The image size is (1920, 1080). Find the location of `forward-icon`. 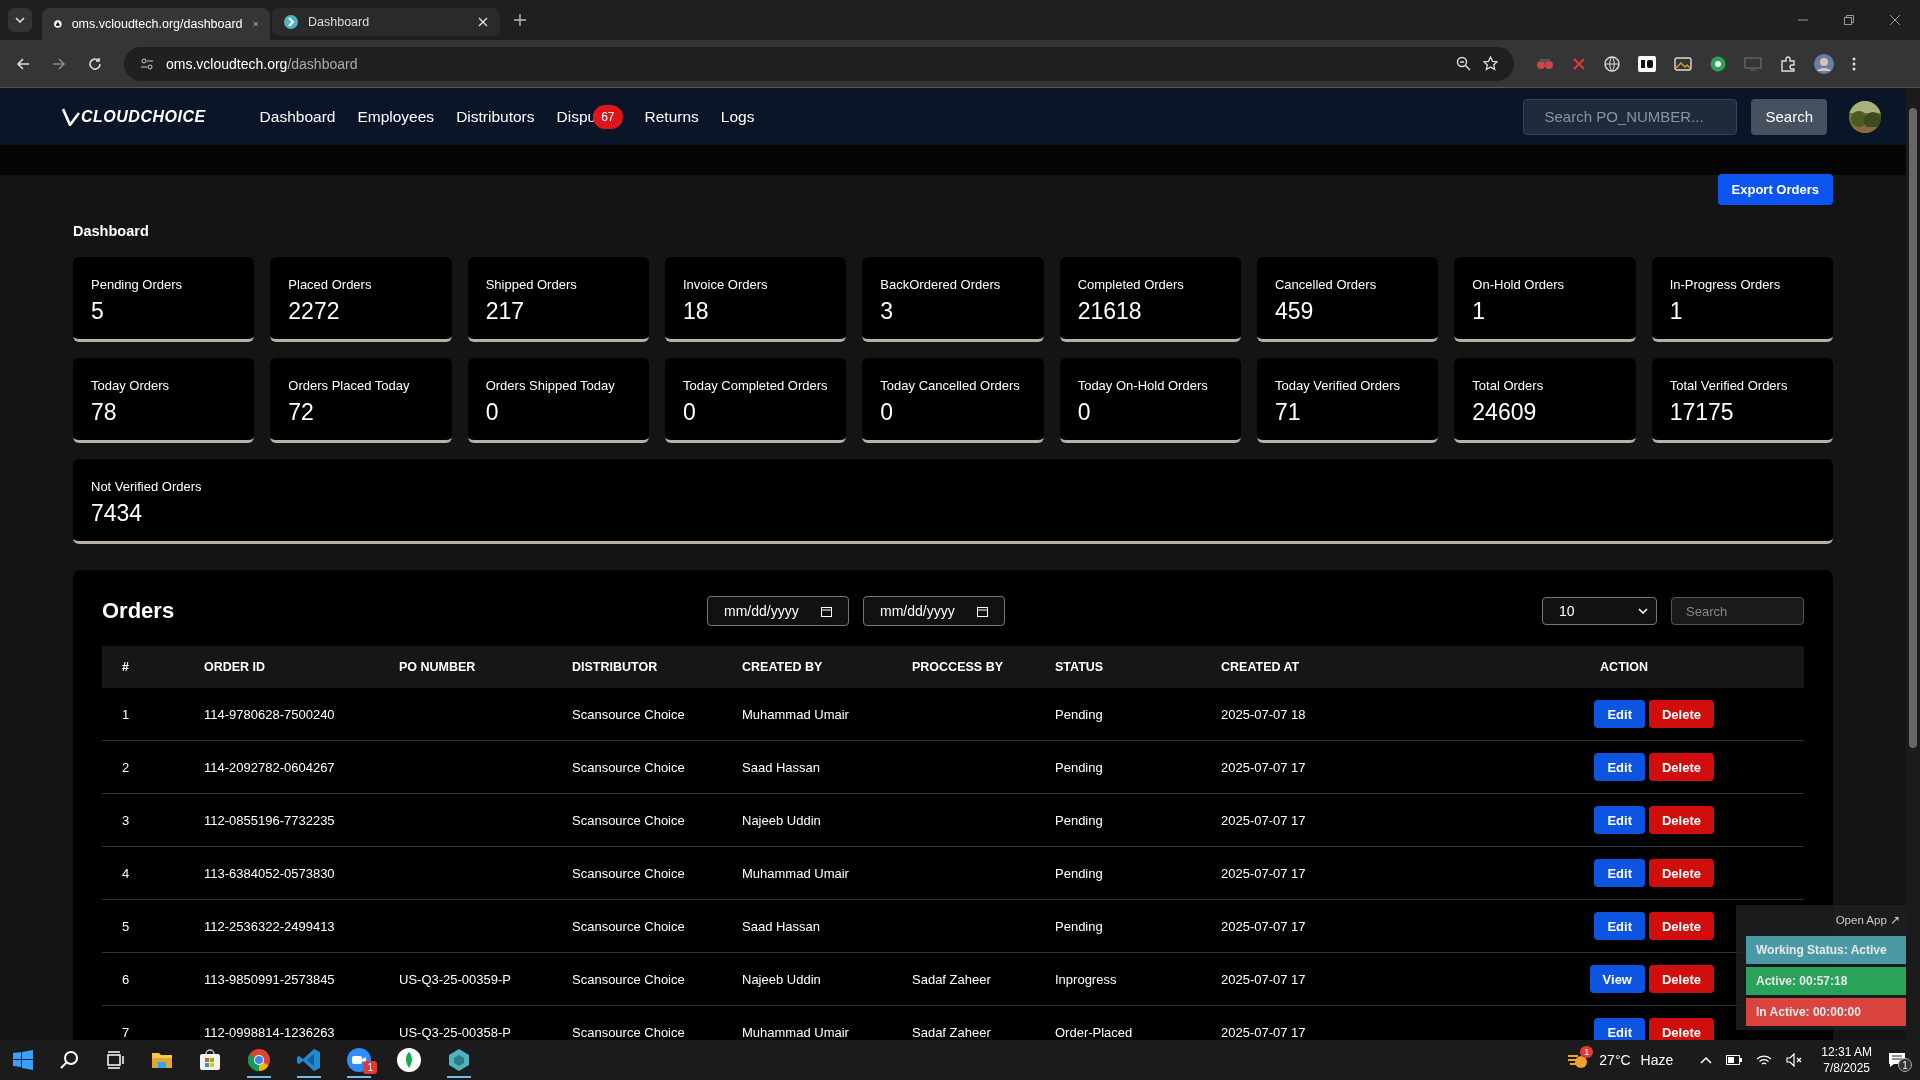

forward-icon is located at coordinates (59, 63).